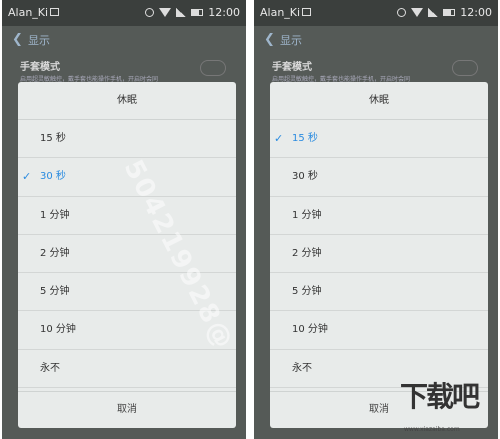 This screenshot has width=500, height=439. Describe the element at coordinates (127, 177) in the screenshot. I see `option-30s: ✓ 30 秒` at that location.